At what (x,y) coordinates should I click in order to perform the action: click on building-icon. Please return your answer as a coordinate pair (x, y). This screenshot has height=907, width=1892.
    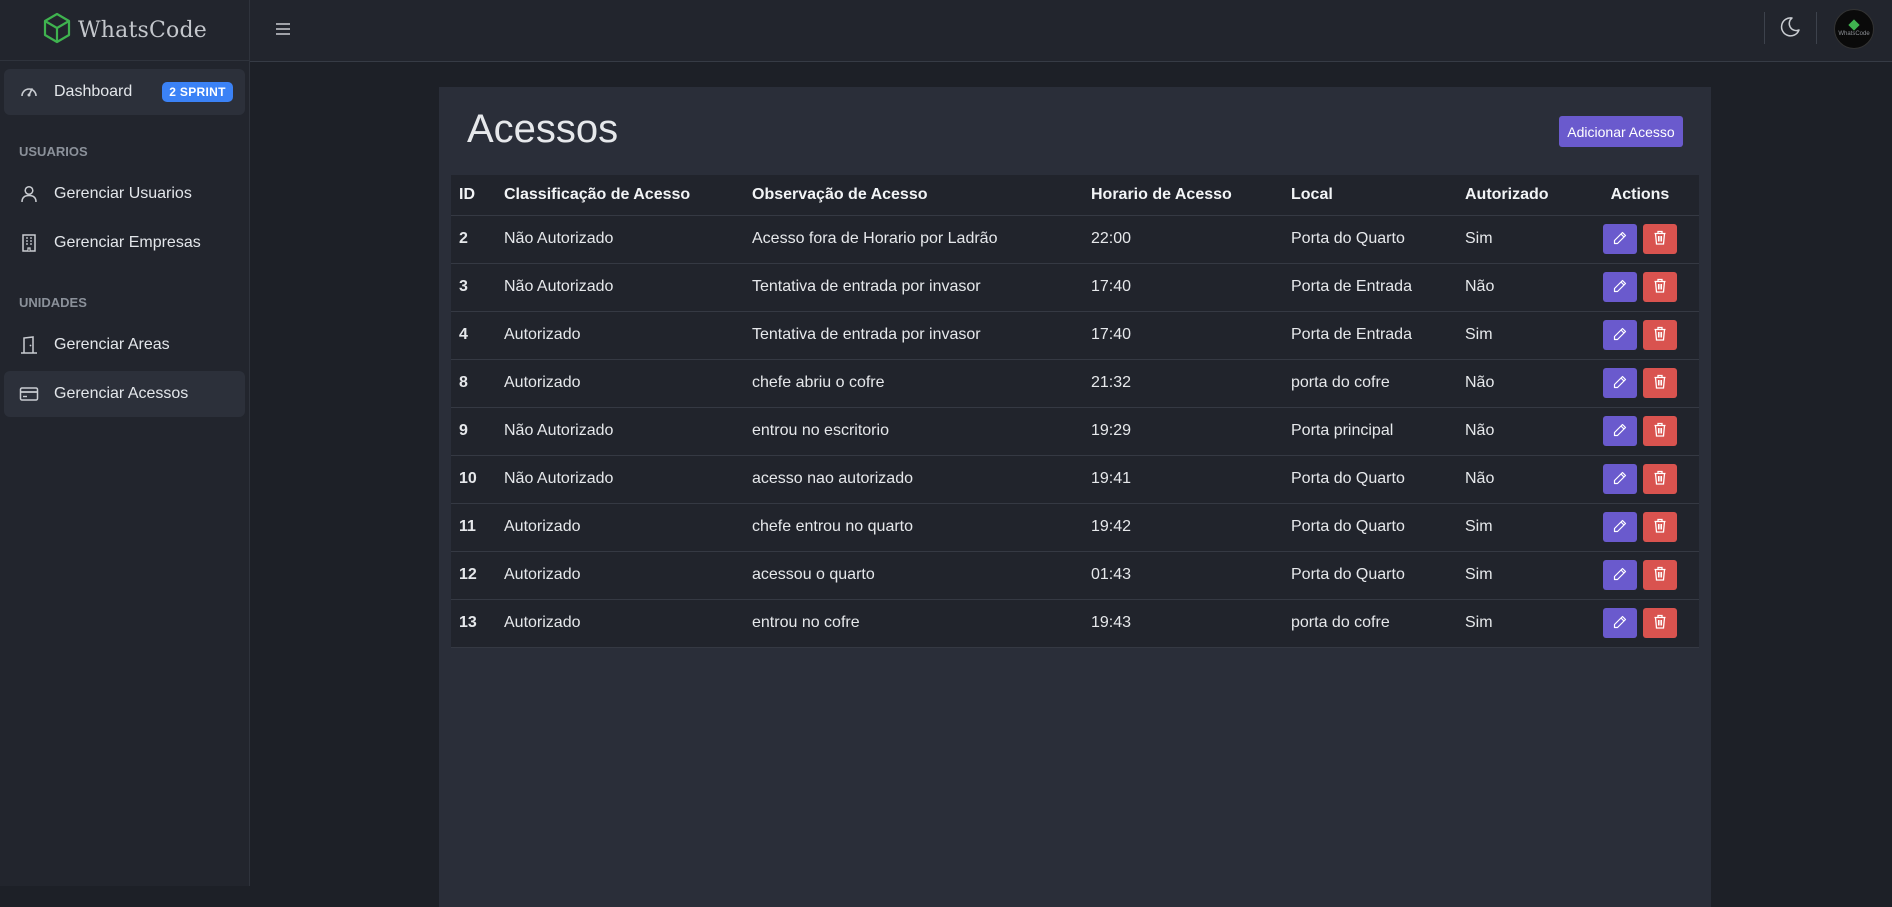
    Looking at the image, I should click on (29, 243).